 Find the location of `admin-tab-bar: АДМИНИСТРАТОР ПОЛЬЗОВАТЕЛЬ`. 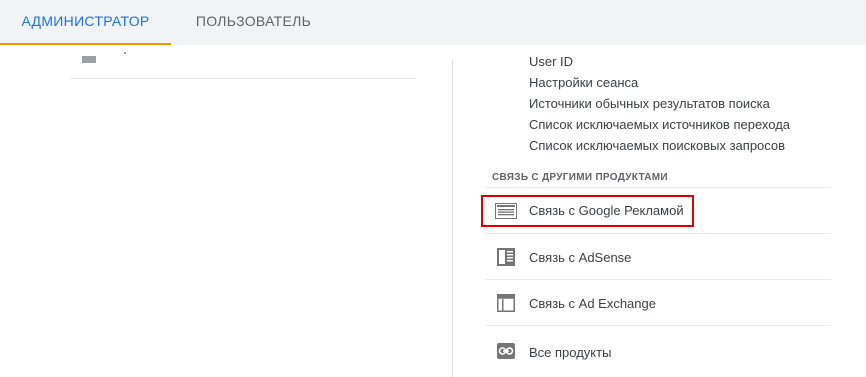

admin-tab-bar: АДМИНИСТРАТОР ПОЛЬЗОВАТЕЛЬ is located at coordinates (433, 22).